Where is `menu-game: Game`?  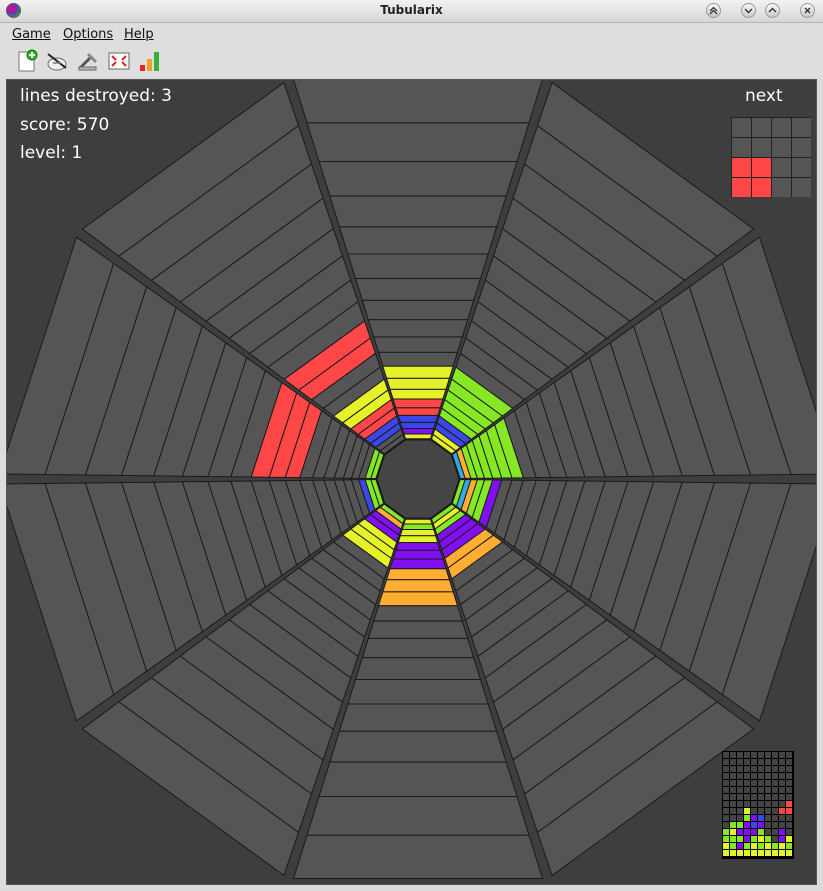
menu-game: Game is located at coordinates (31, 34).